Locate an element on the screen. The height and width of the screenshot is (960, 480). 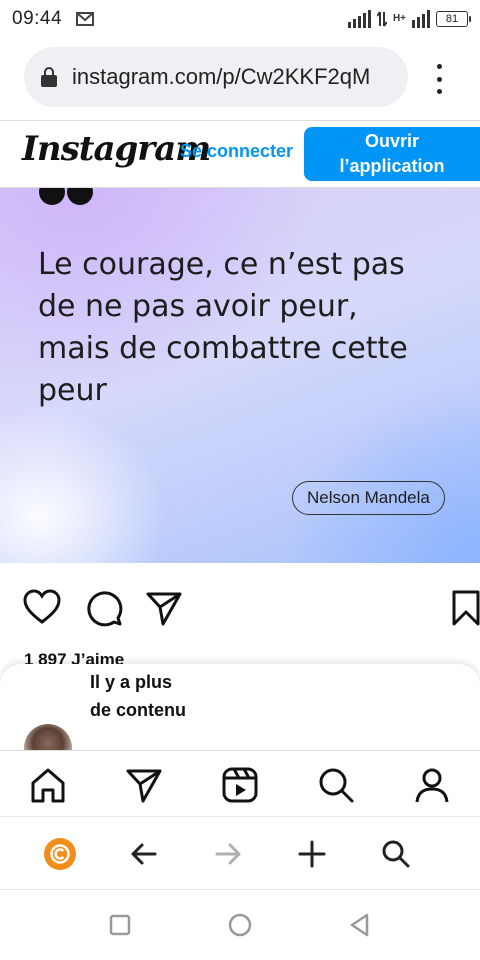
back-triangle-icon is located at coordinates (360, 925).